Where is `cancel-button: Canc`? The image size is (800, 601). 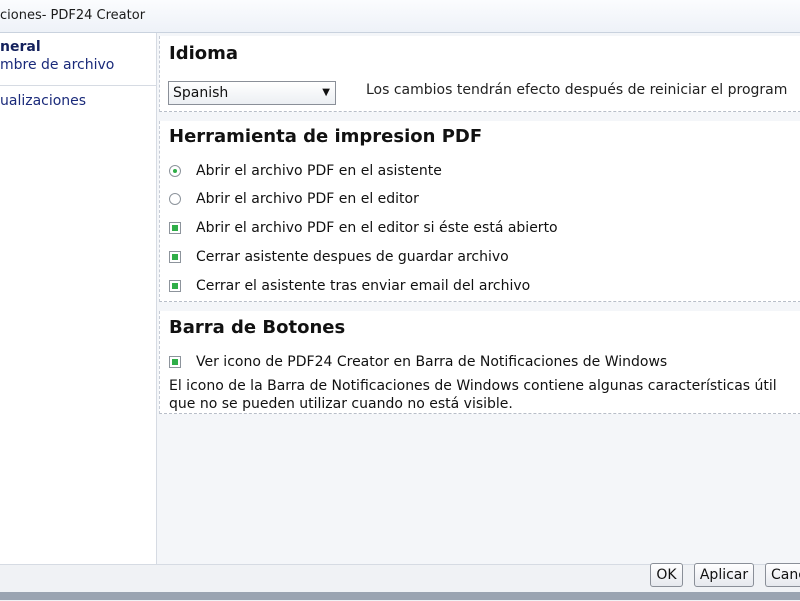 cancel-button: Canc is located at coordinates (782, 575).